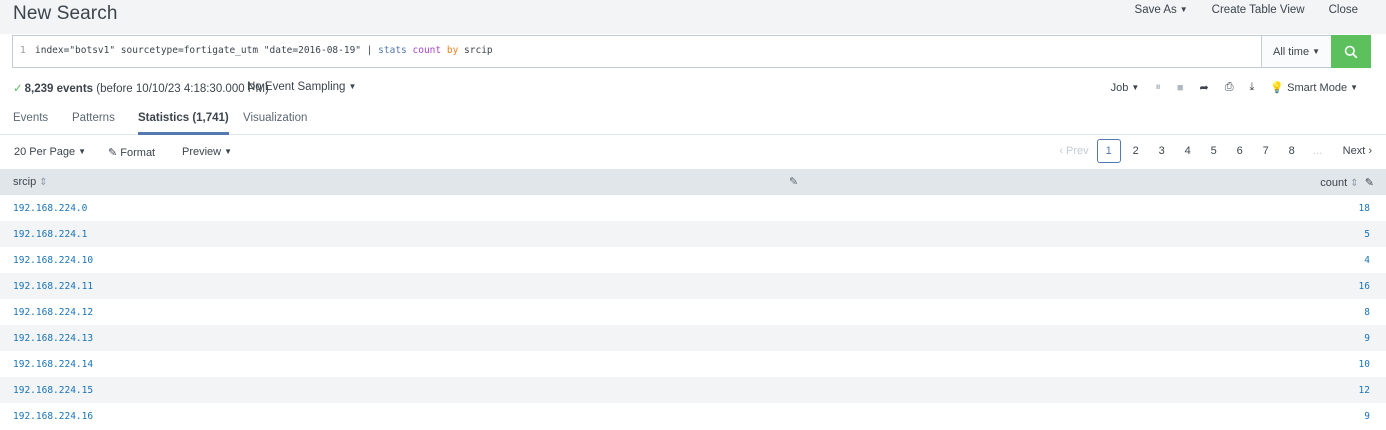 The width and height of the screenshot is (1386, 430). Describe the element at coordinates (1240, 151) in the screenshot. I see `page-6-button: 6` at that location.